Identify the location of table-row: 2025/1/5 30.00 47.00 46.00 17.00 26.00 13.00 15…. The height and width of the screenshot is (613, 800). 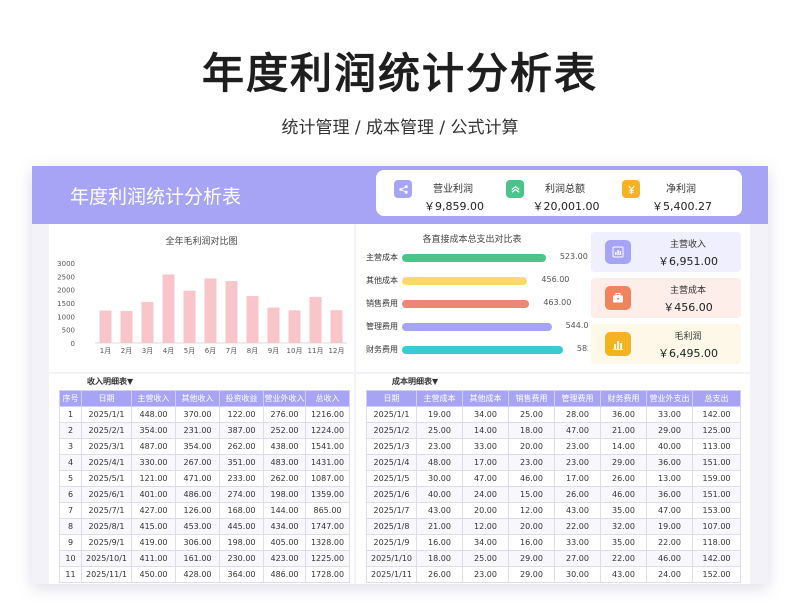
(553, 478).